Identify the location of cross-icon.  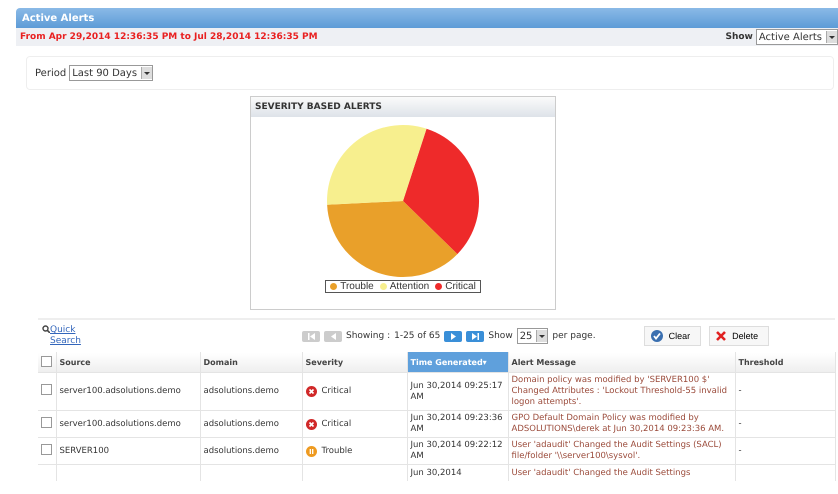
(721, 336).